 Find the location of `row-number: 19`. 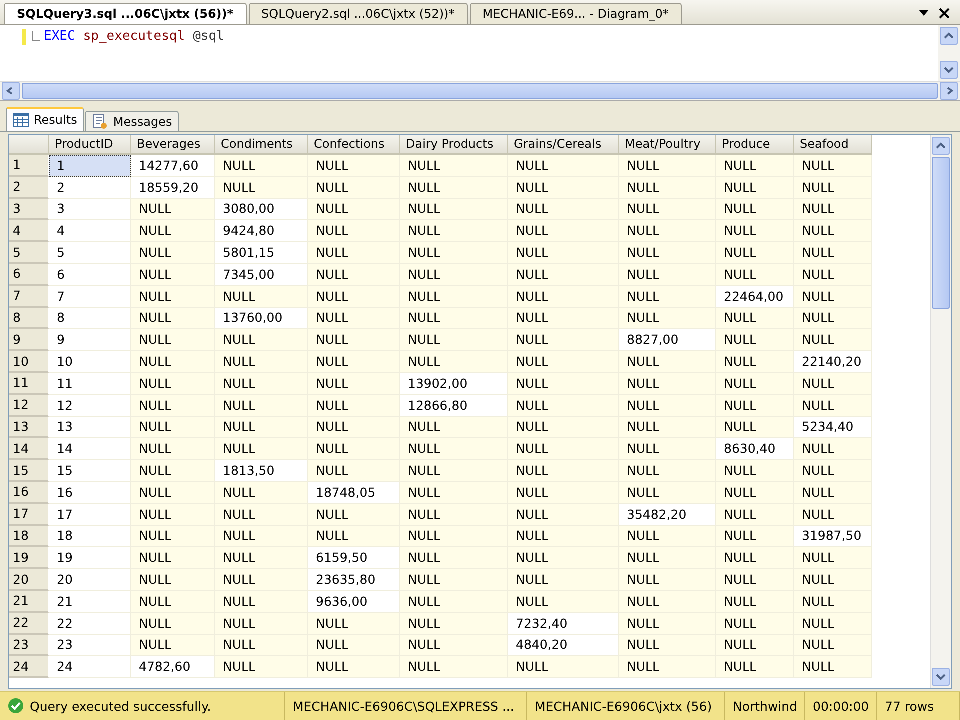

row-number: 19 is located at coordinates (29, 558).